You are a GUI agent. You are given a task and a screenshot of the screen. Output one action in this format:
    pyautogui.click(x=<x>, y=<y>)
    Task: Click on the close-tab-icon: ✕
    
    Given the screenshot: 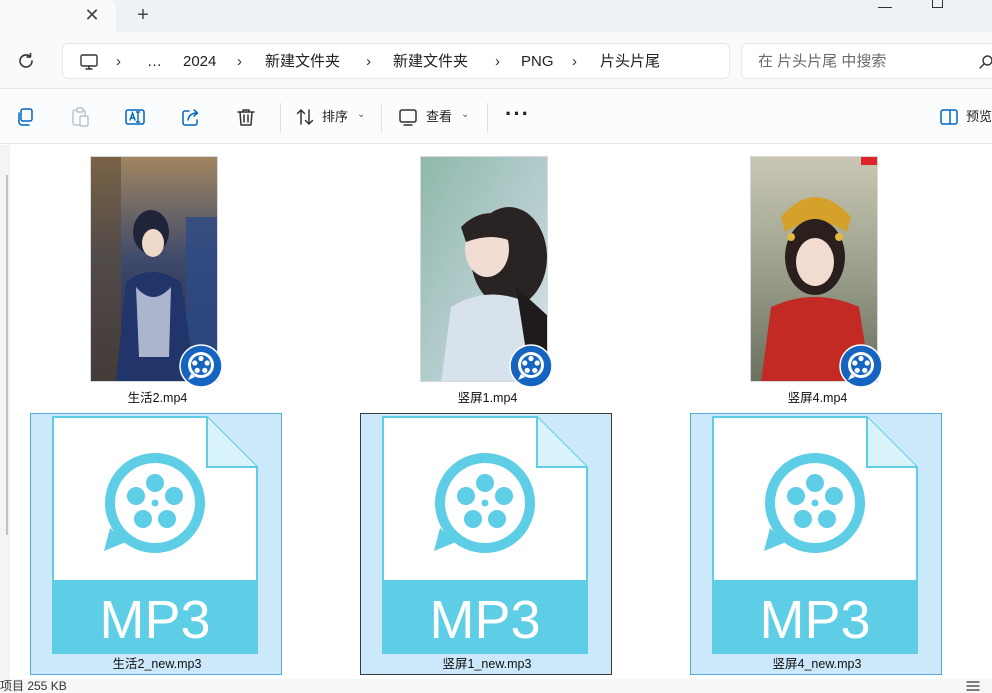 What is the action you would take?
    pyautogui.click(x=92, y=15)
    